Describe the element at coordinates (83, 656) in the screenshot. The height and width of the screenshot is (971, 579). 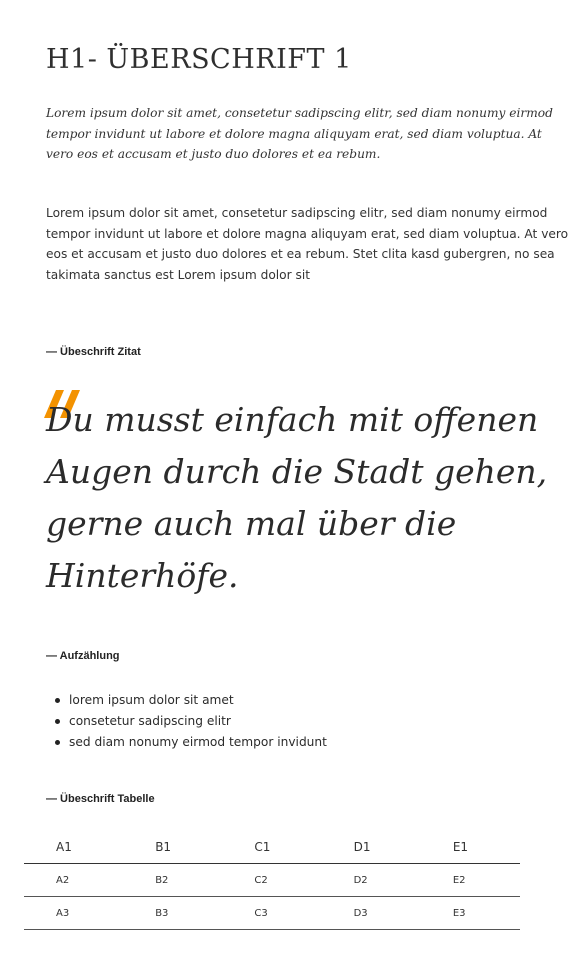
I see `list-section-label: — Aufzählung` at that location.